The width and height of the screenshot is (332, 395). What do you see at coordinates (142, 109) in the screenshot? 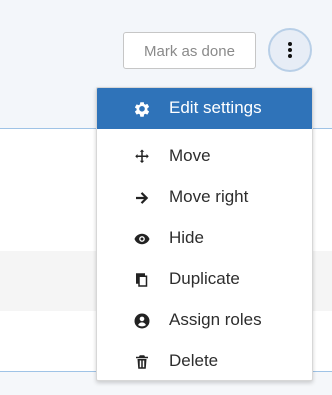
I see `gear-icon` at bounding box center [142, 109].